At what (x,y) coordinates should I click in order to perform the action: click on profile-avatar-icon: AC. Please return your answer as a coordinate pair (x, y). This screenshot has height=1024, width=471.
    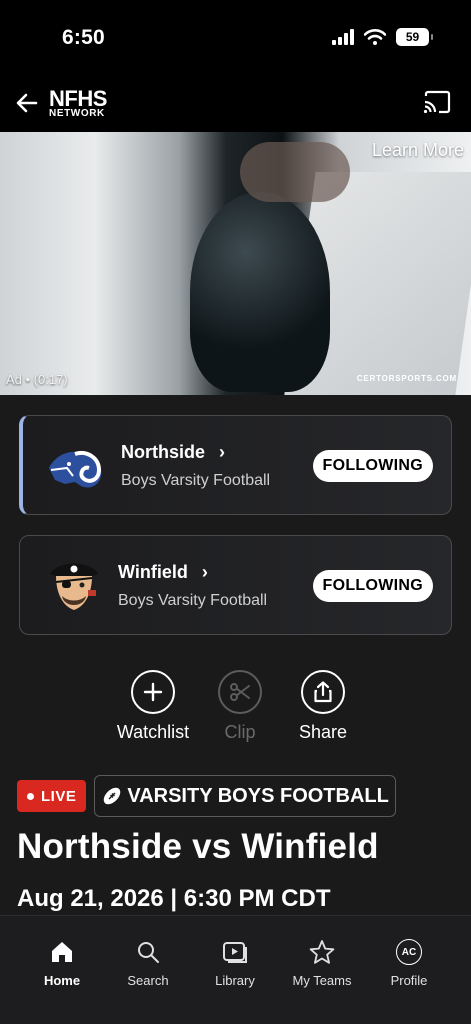
    Looking at the image, I should click on (409, 952).